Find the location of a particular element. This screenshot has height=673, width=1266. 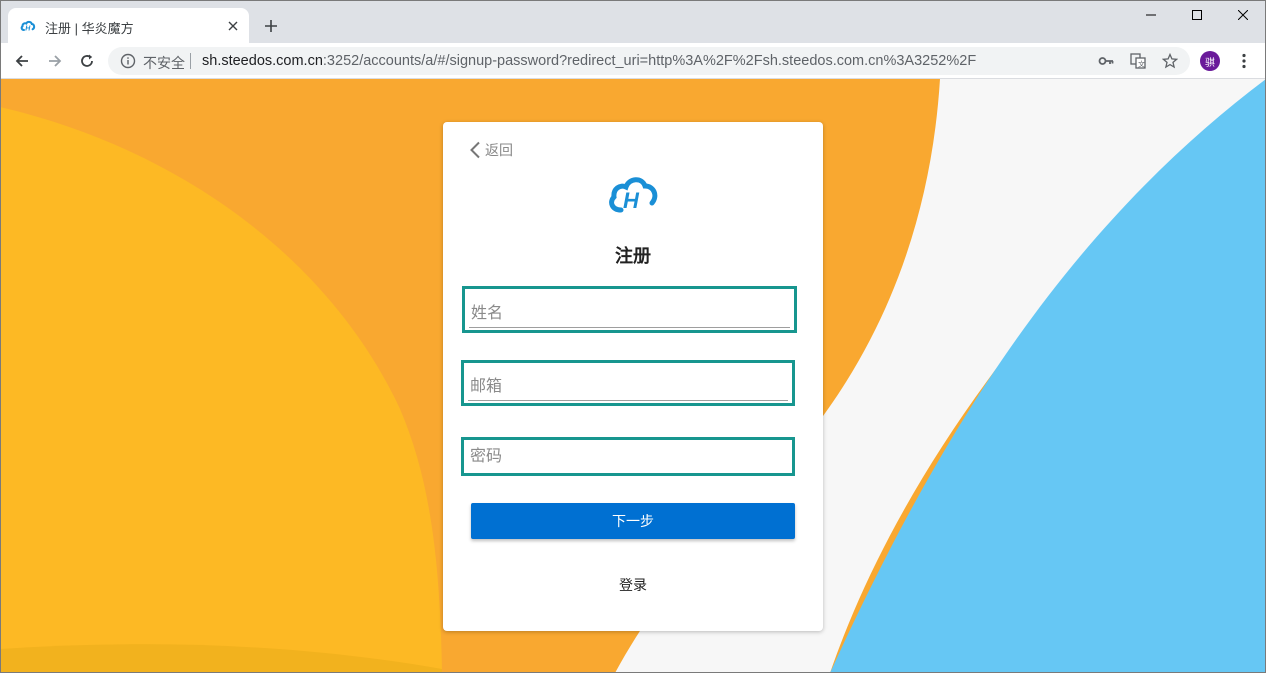

more-vertical-icon is located at coordinates (1244, 61).